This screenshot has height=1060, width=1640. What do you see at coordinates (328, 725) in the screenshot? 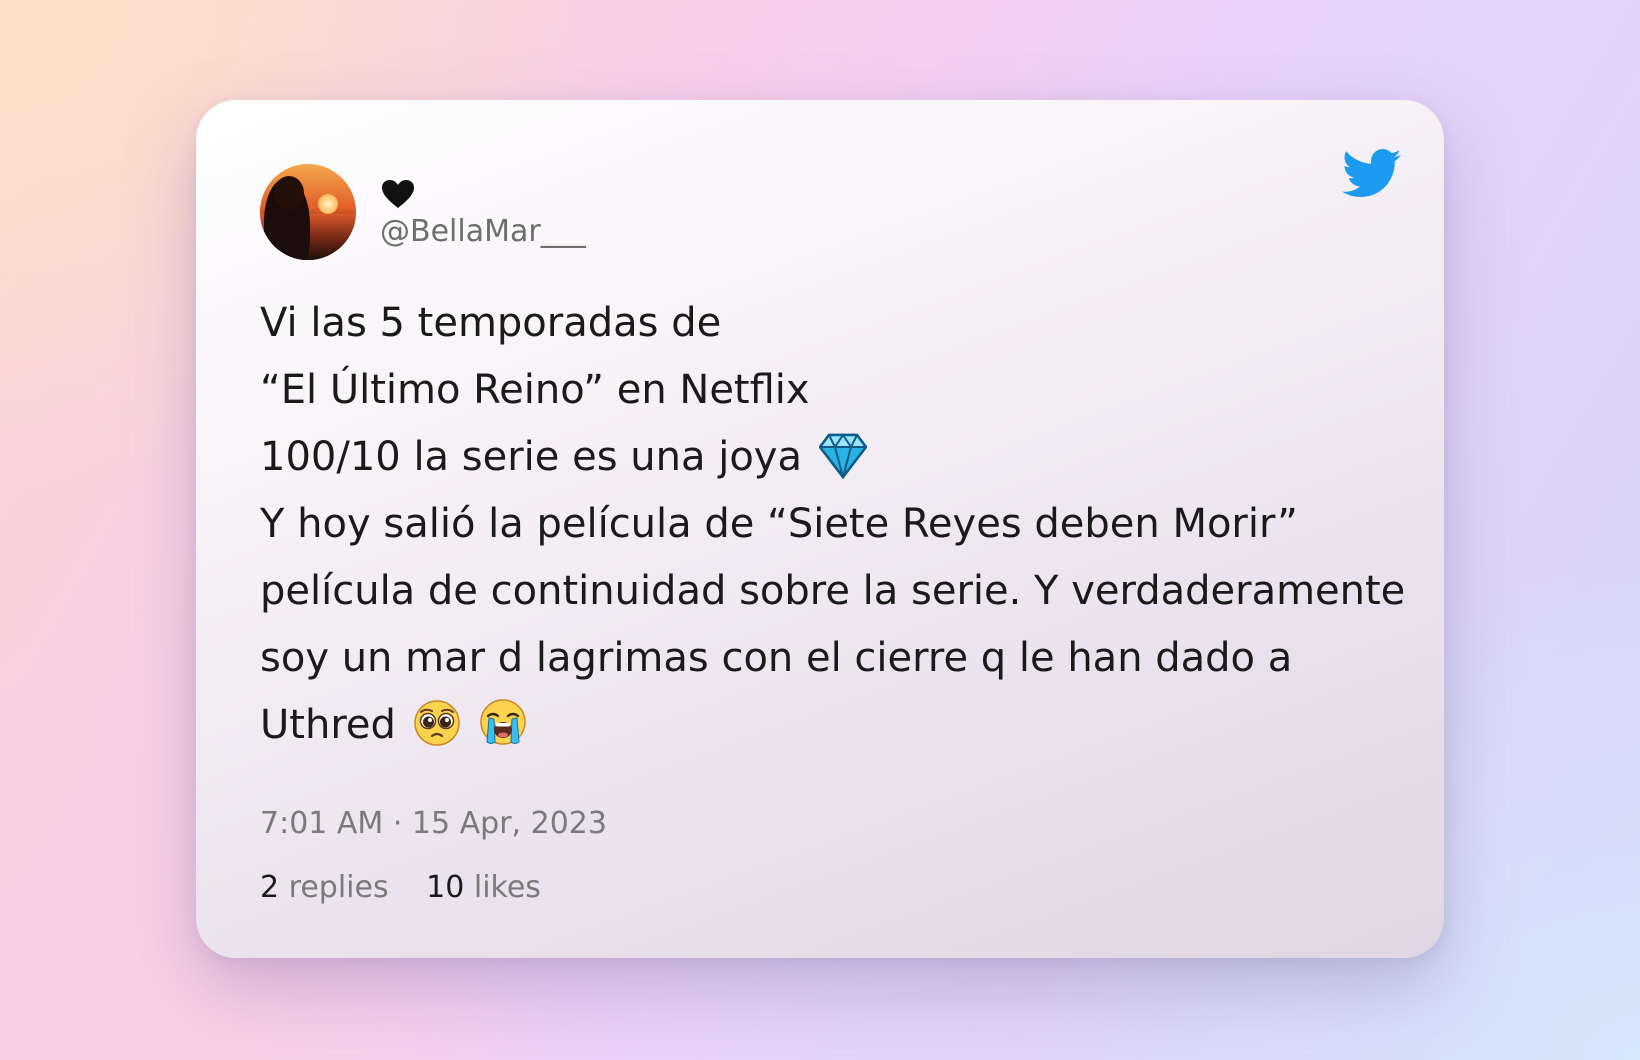
I see `tweet-line-text: Uthred` at bounding box center [328, 725].